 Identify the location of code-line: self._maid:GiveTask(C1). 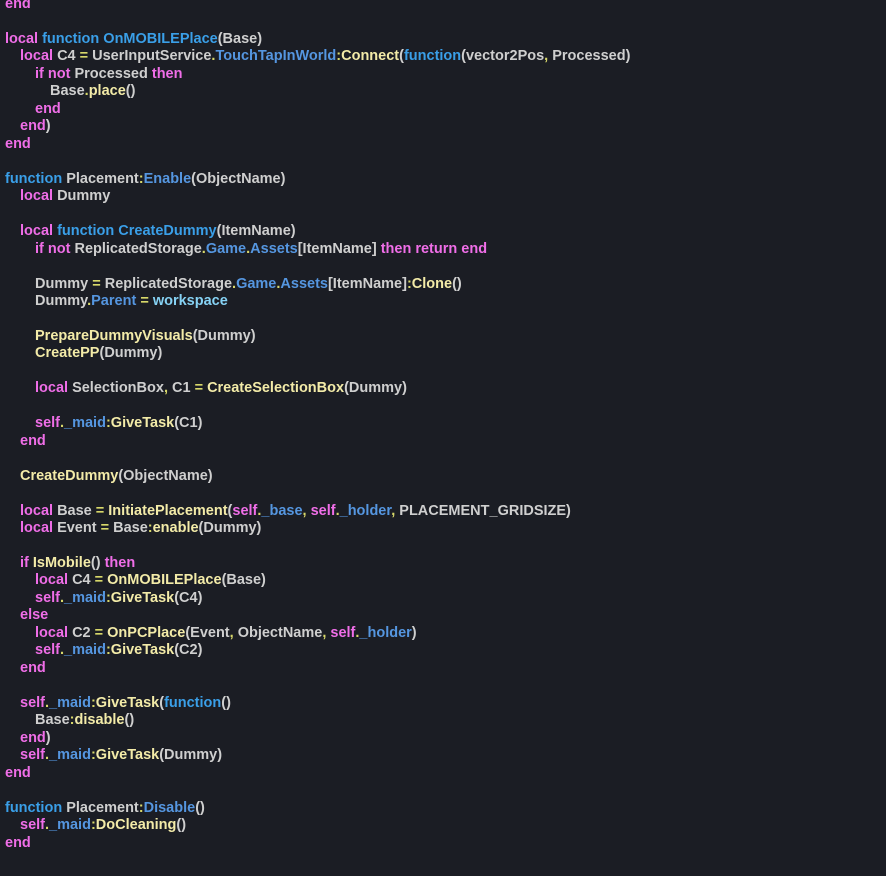
(317, 423).